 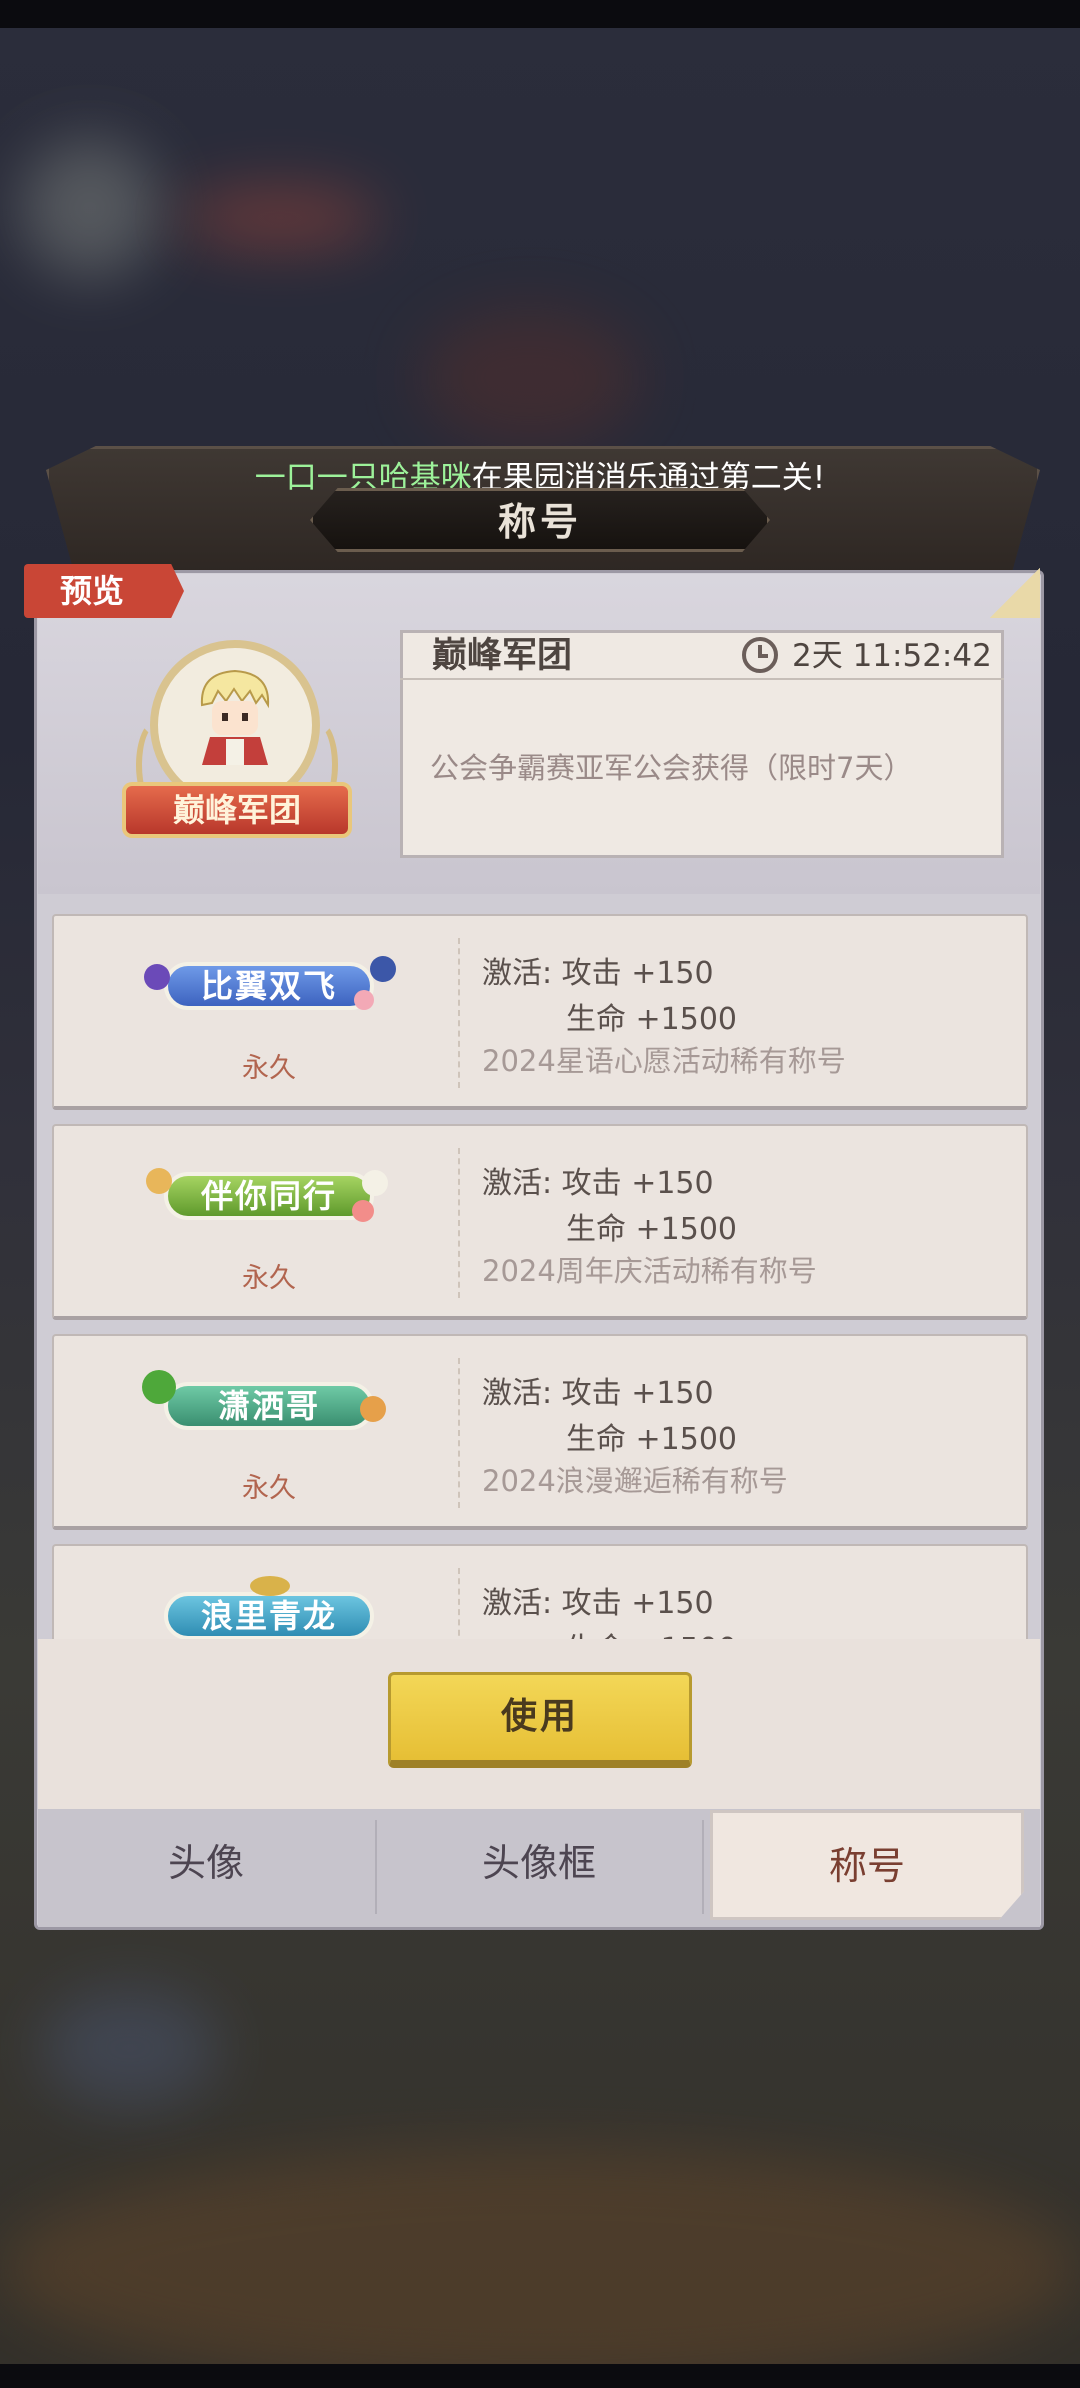 What do you see at coordinates (104, 591) in the screenshot?
I see `preview-tag: 预览` at bounding box center [104, 591].